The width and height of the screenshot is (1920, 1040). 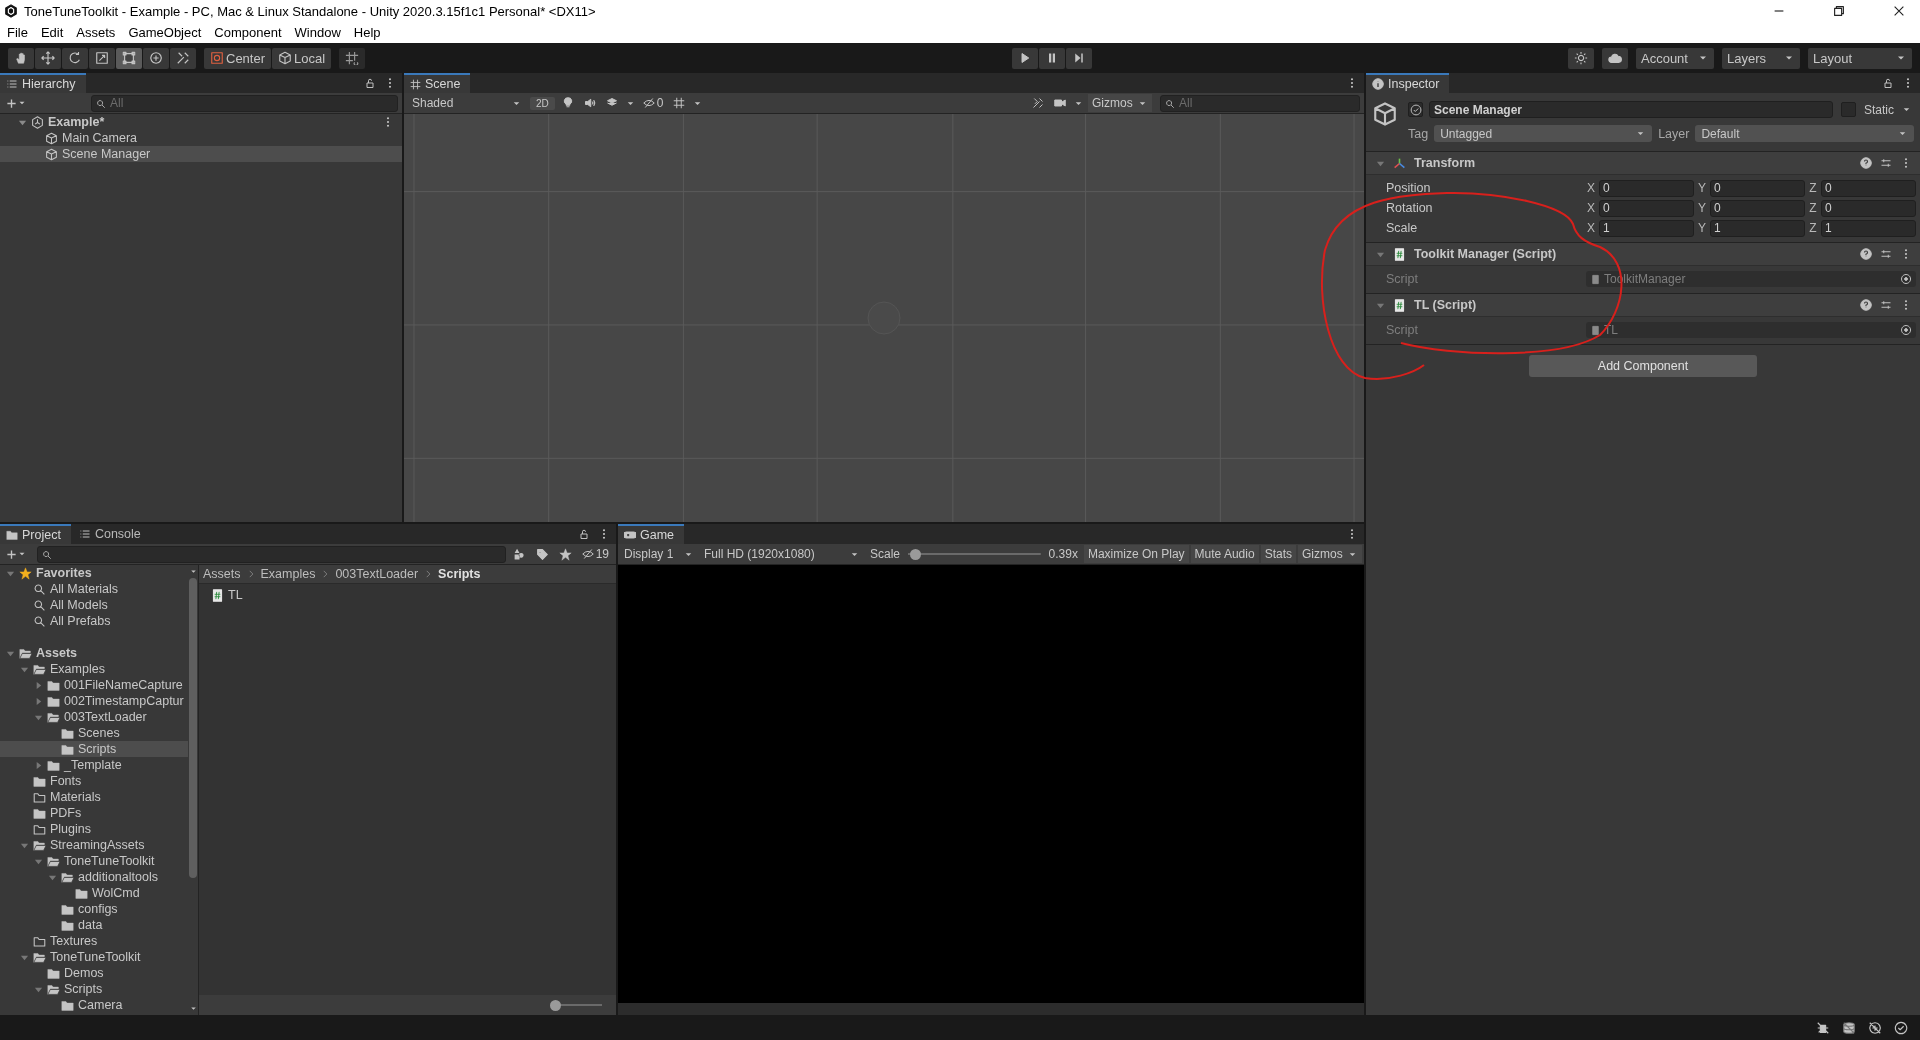 What do you see at coordinates (238, 58) in the screenshot?
I see `pivot-center-button: Center` at bounding box center [238, 58].